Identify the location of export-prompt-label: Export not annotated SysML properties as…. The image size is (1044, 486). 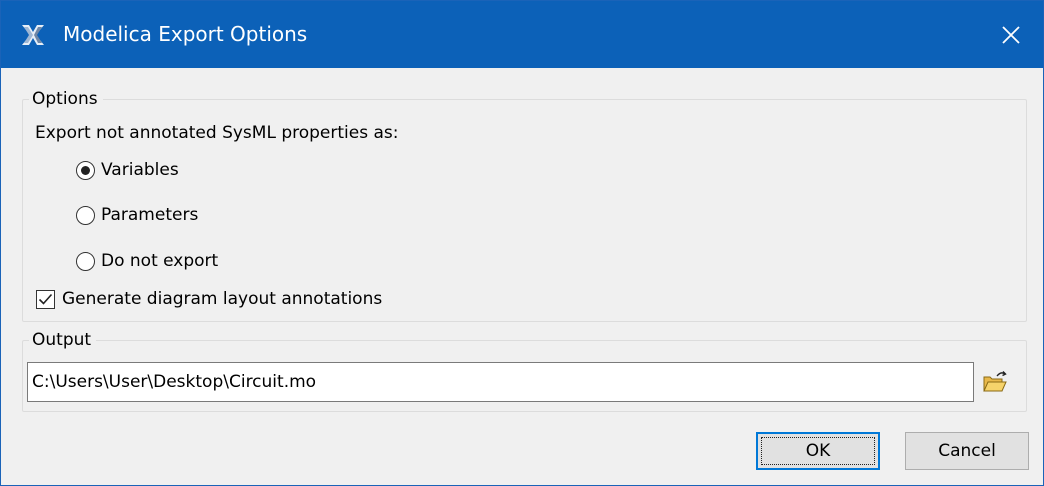
(217, 133).